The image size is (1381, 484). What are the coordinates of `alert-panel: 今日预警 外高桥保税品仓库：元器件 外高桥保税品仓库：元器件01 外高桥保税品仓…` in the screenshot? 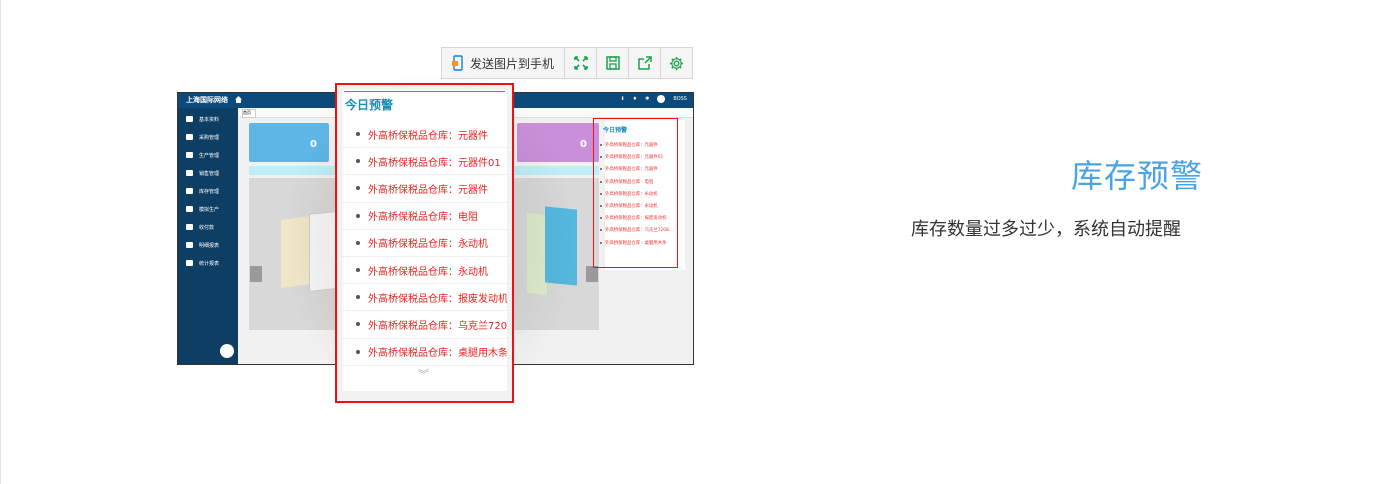 It's located at (424, 240).